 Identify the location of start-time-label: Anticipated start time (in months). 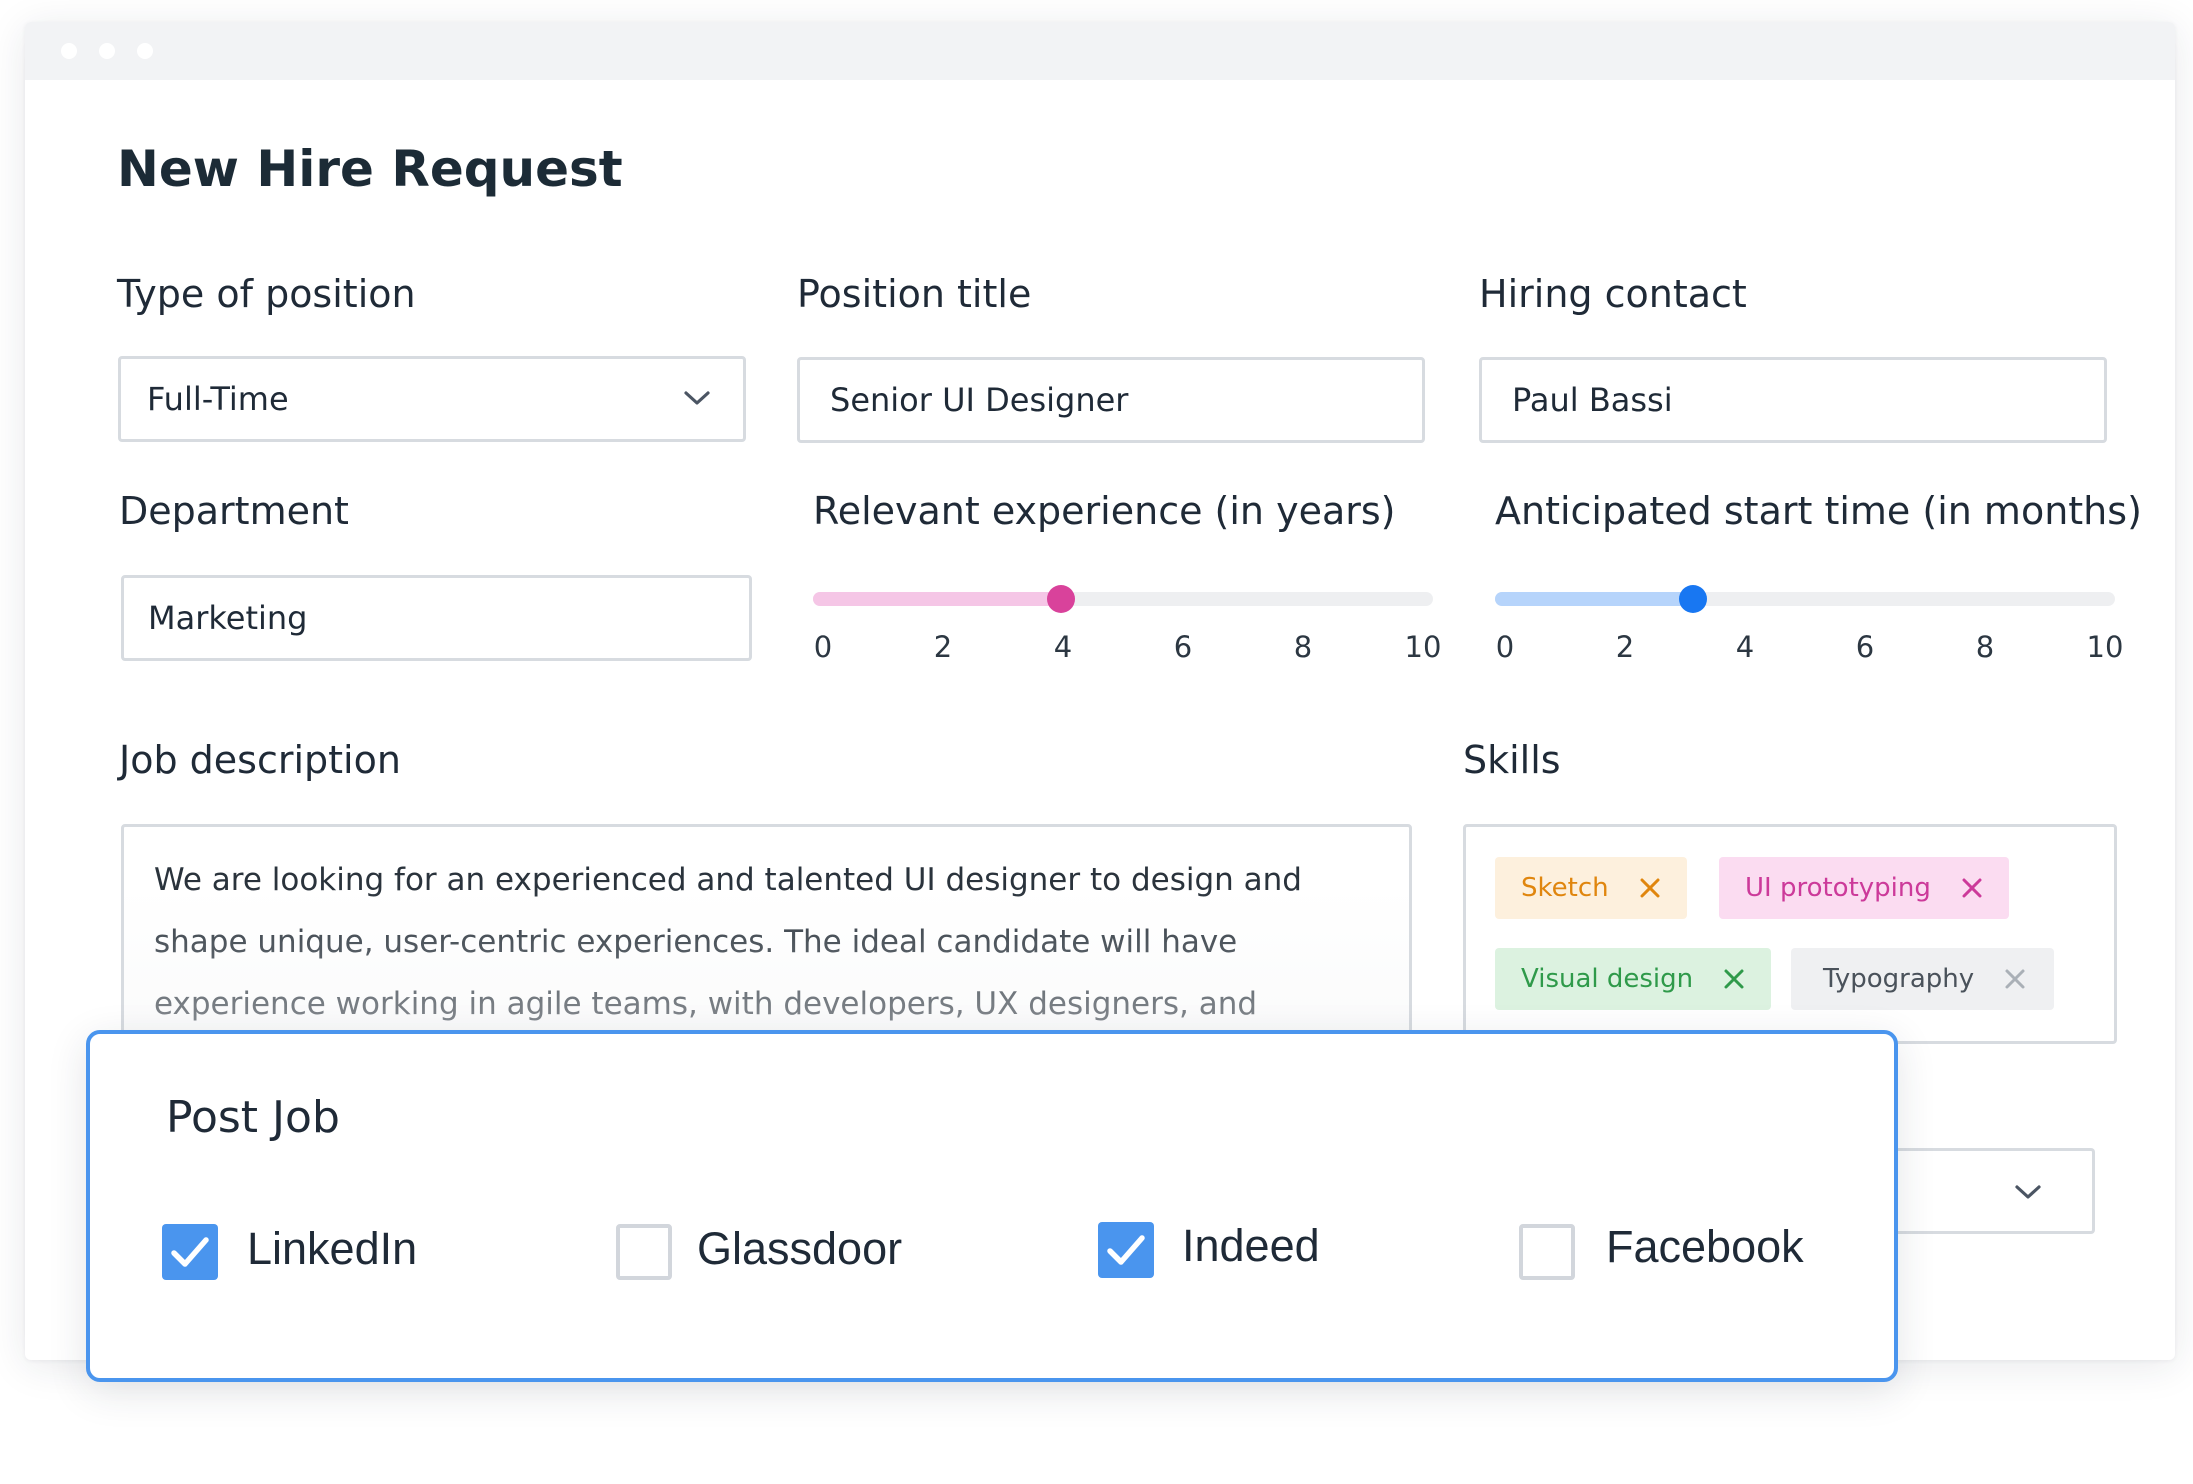
(1818, 511).